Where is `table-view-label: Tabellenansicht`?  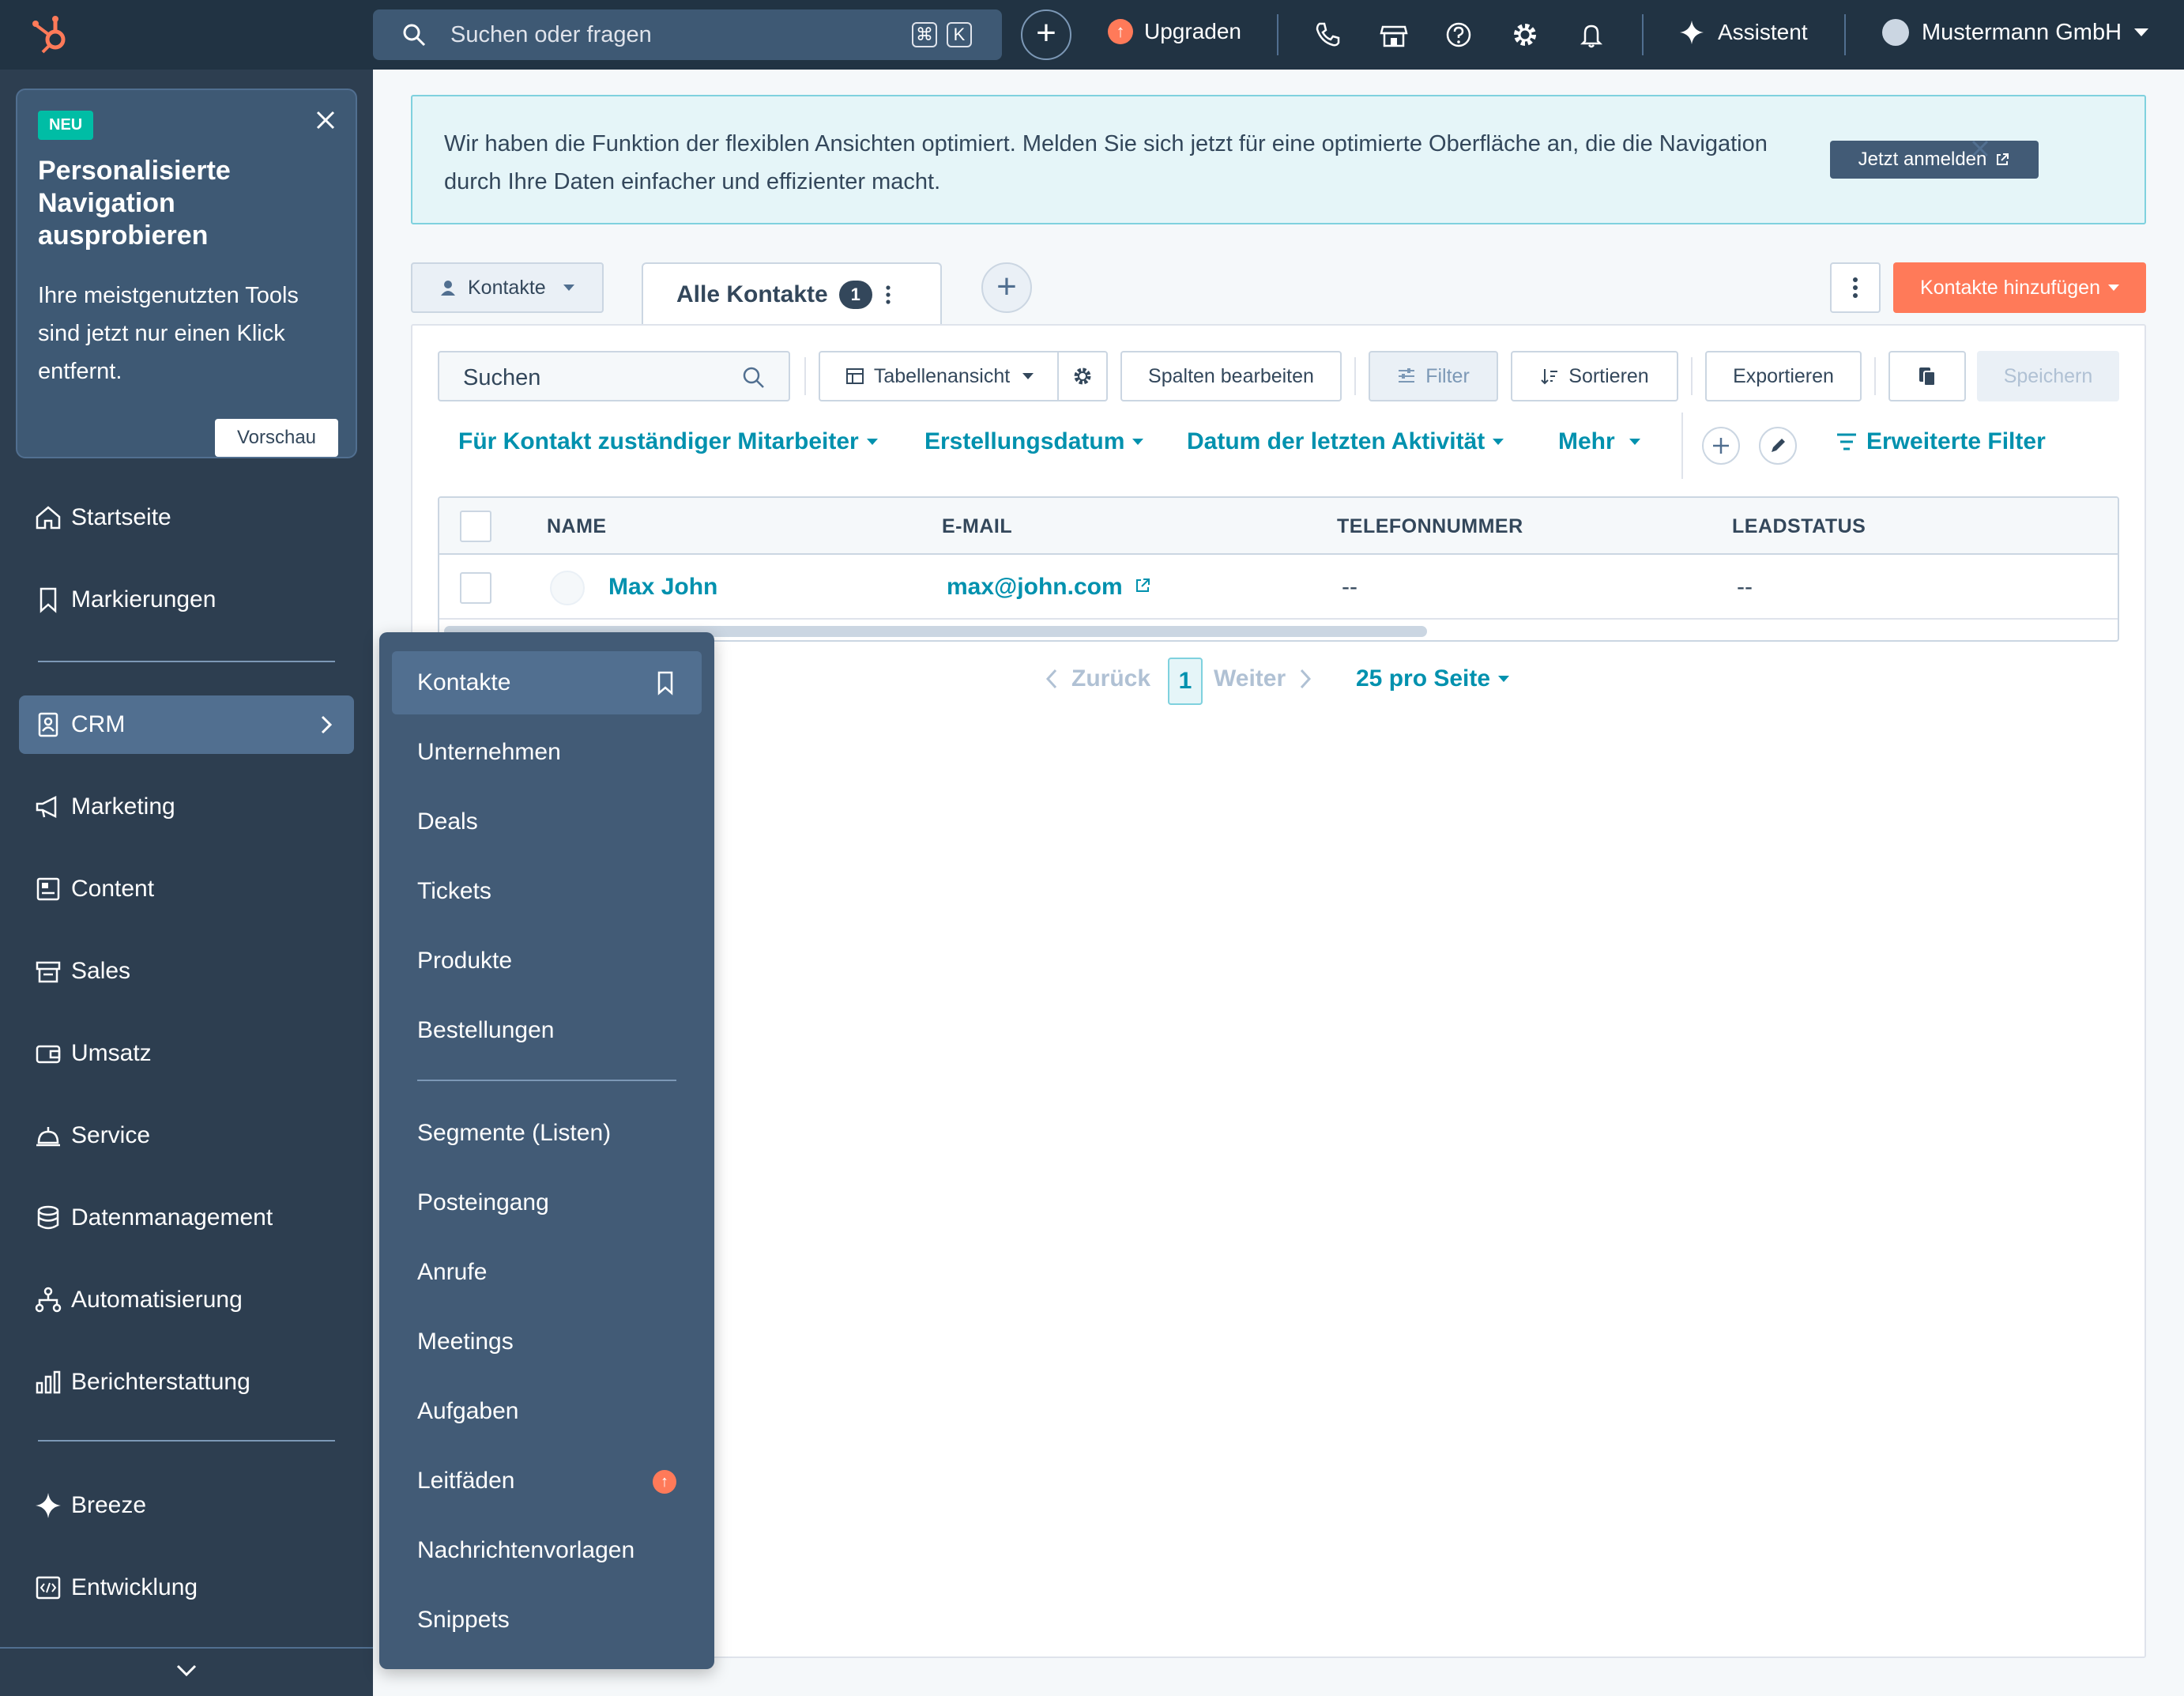
table-view-label: Tabellenansicht is located at coordinates (942, 375).